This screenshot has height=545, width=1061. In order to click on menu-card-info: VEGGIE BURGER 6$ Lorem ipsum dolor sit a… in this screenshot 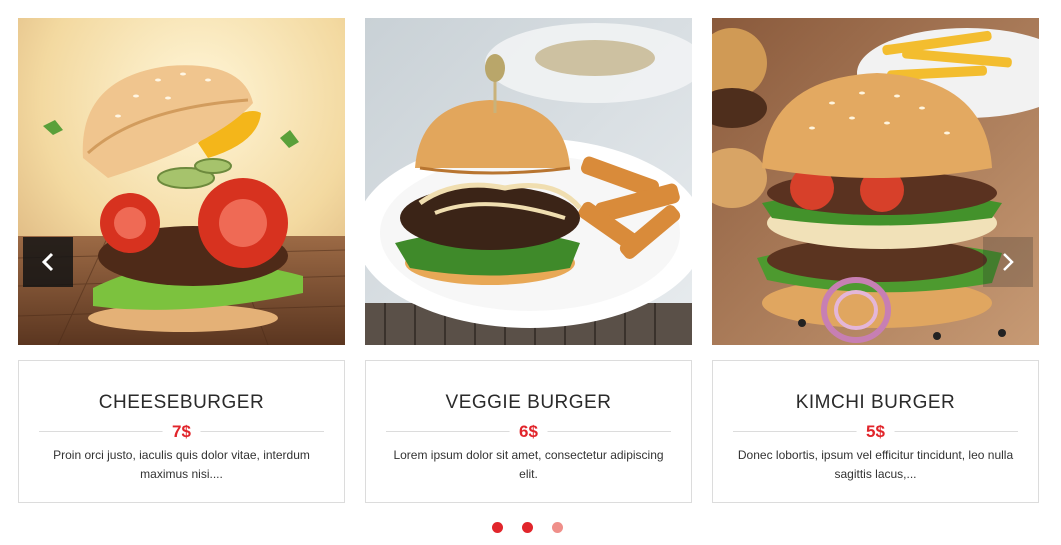, I will do `click(528, 431)`.